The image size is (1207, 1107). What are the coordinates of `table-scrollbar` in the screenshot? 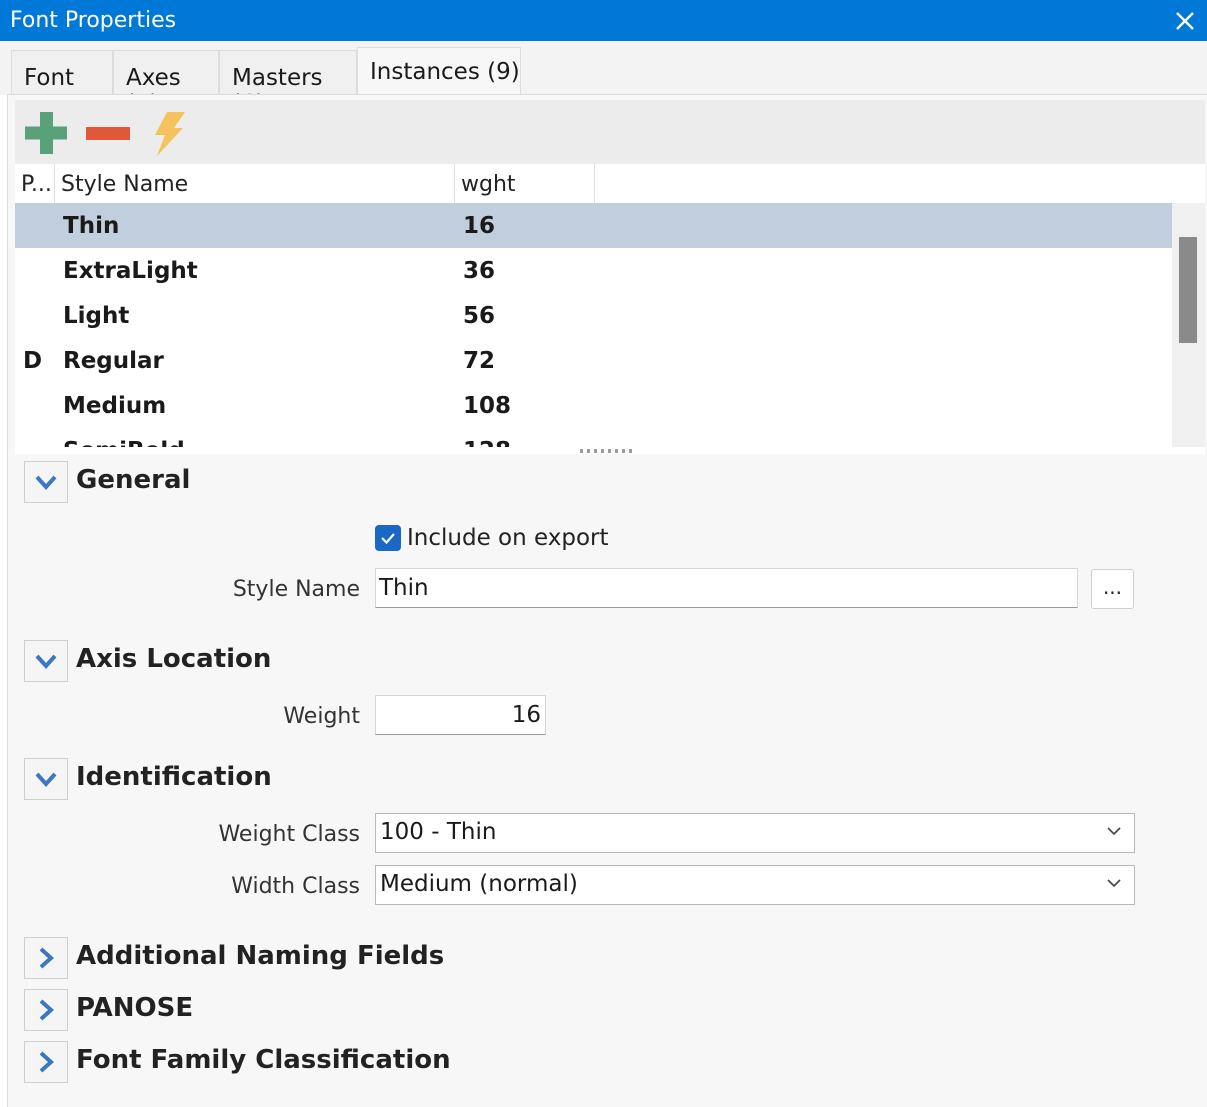 It's located at (1188, 325).